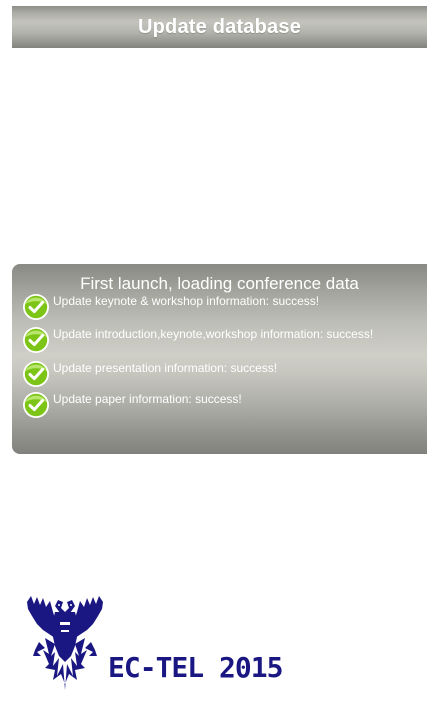 This screenshot has height=711, width=427. I want to click on app-header: Update database, so click(219, 27).